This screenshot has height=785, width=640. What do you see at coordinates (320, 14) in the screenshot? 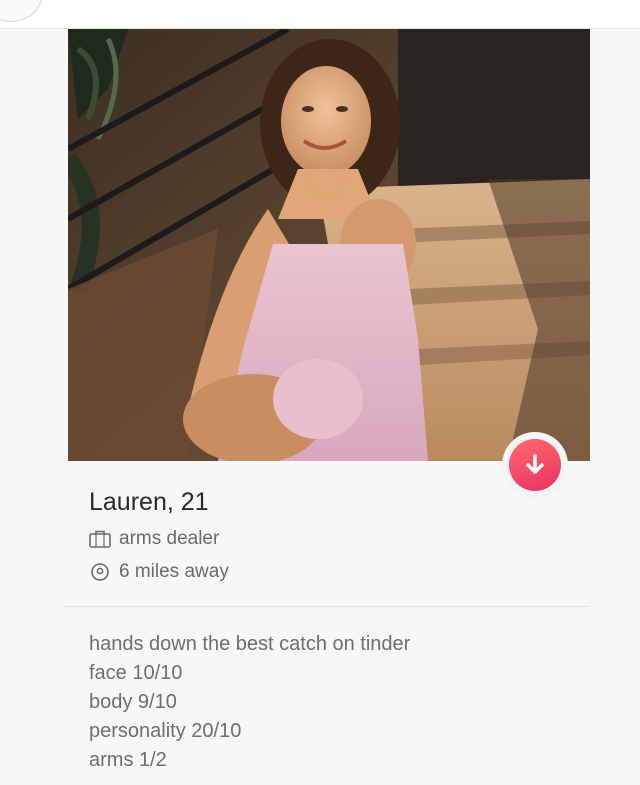
I see `top-bar` at bounding box center [320, 14].